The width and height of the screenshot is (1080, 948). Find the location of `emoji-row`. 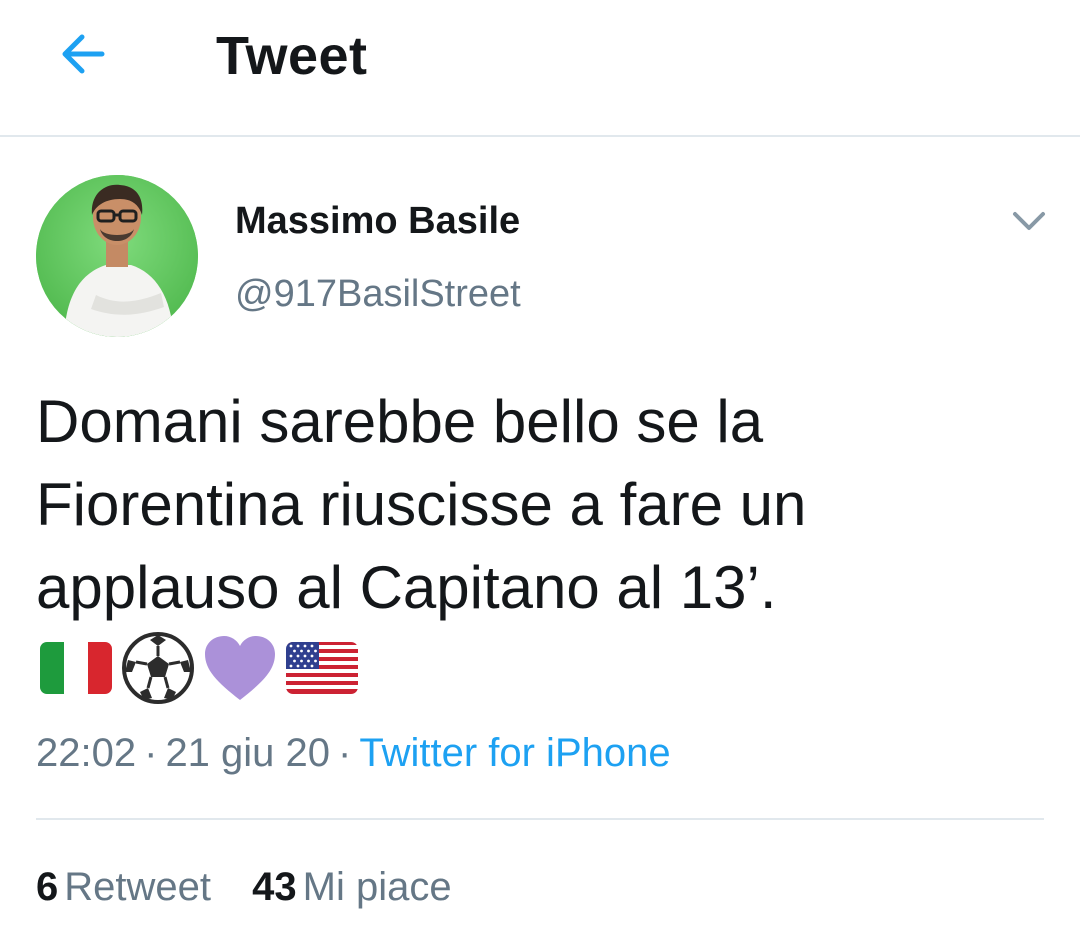

emoji-row is located at coordinates (202, 668).